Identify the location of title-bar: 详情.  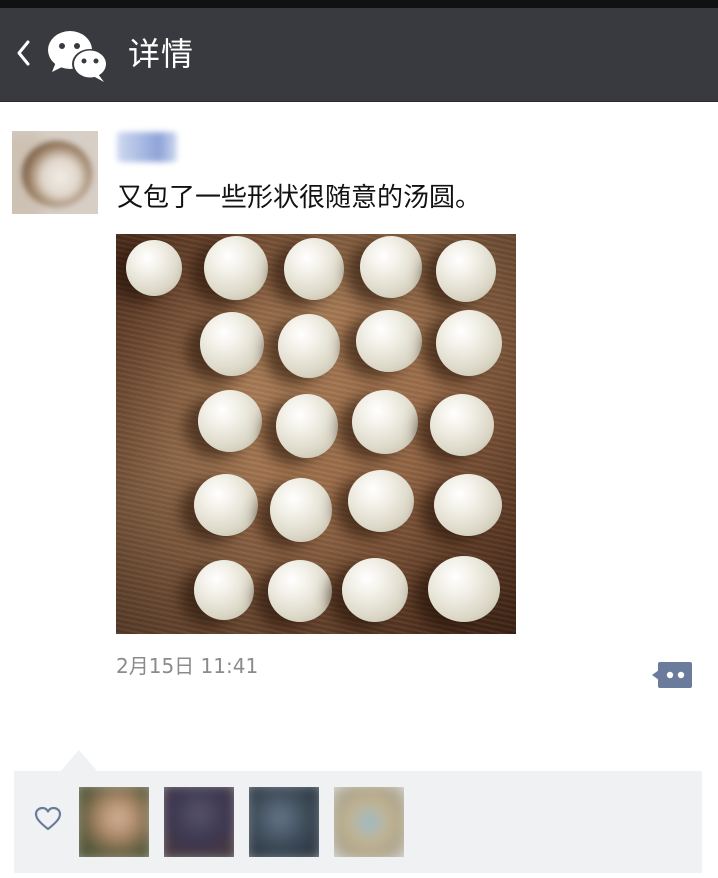
(359, 55).